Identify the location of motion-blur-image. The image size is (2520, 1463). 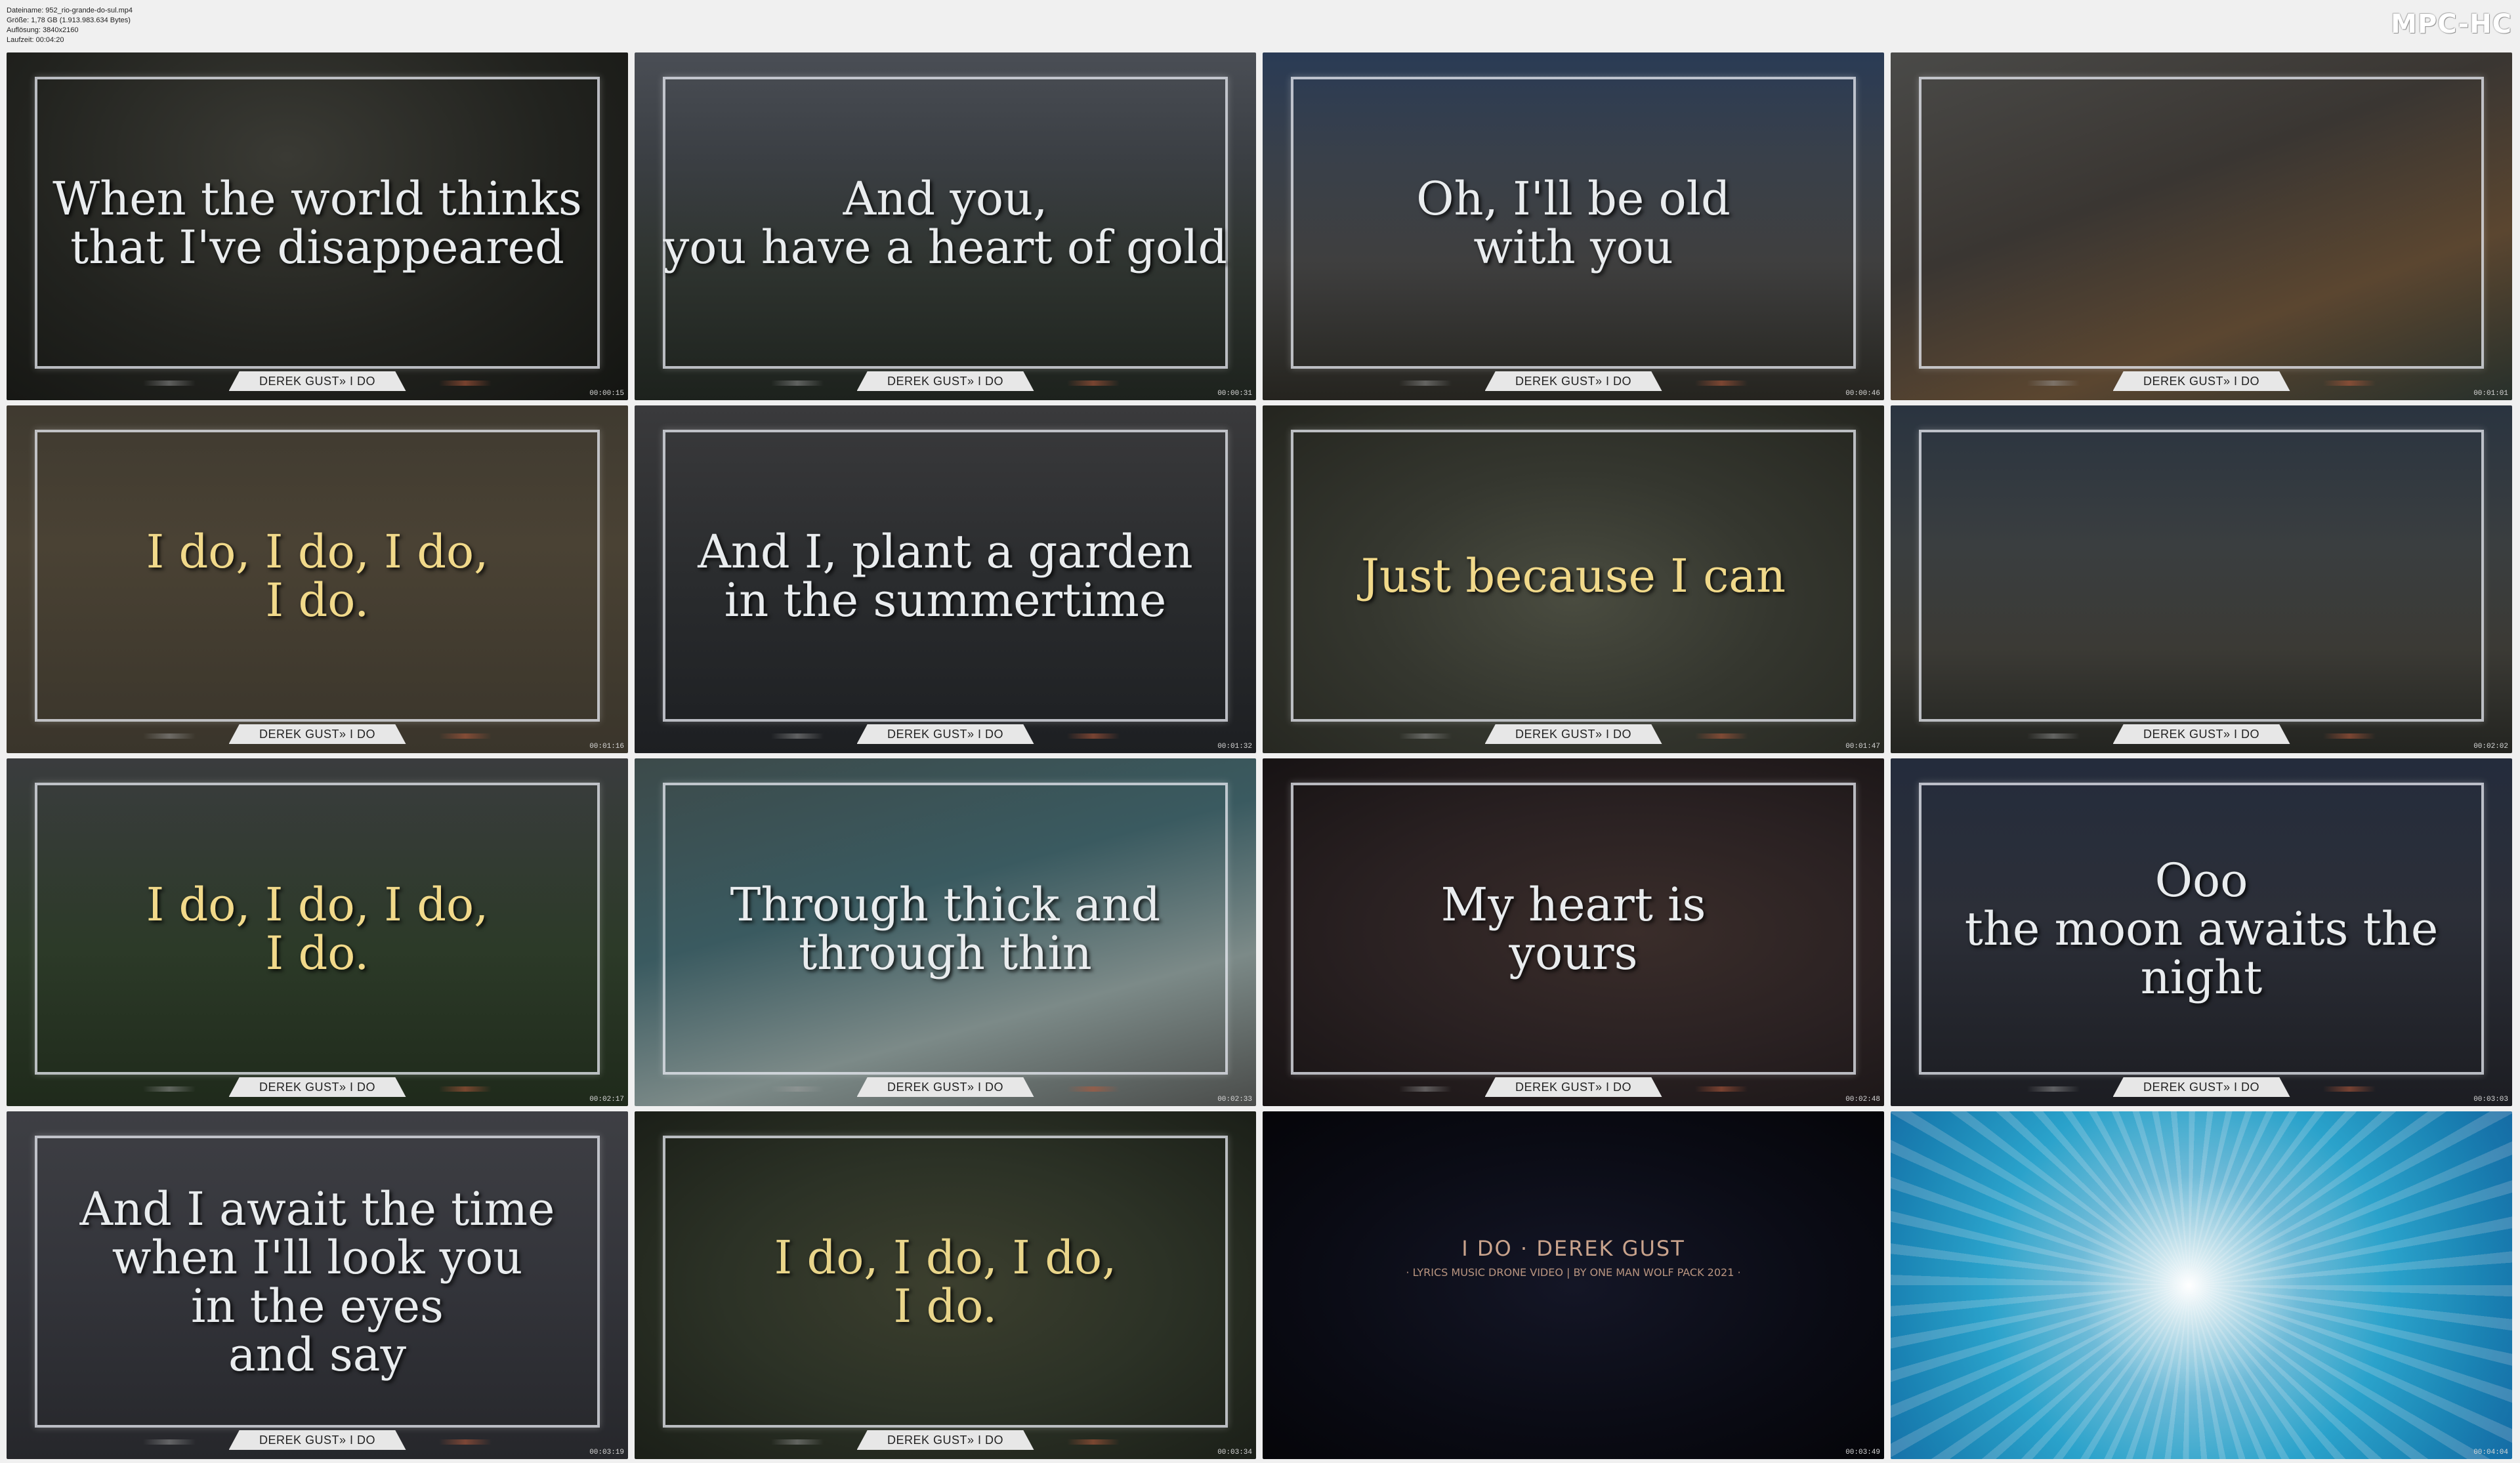
(2201, 1285).